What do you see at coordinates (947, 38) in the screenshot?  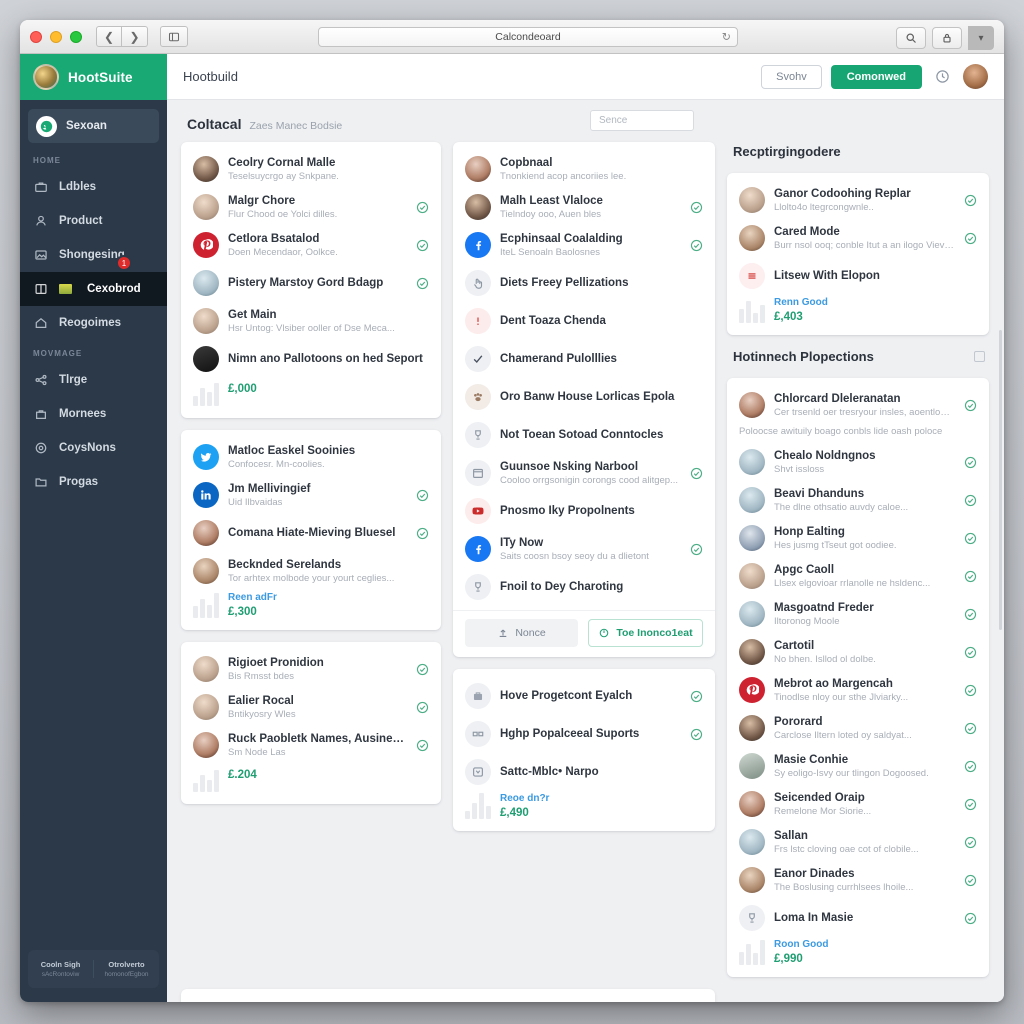 I see `lock-icon` at bounding box center [947, 38].